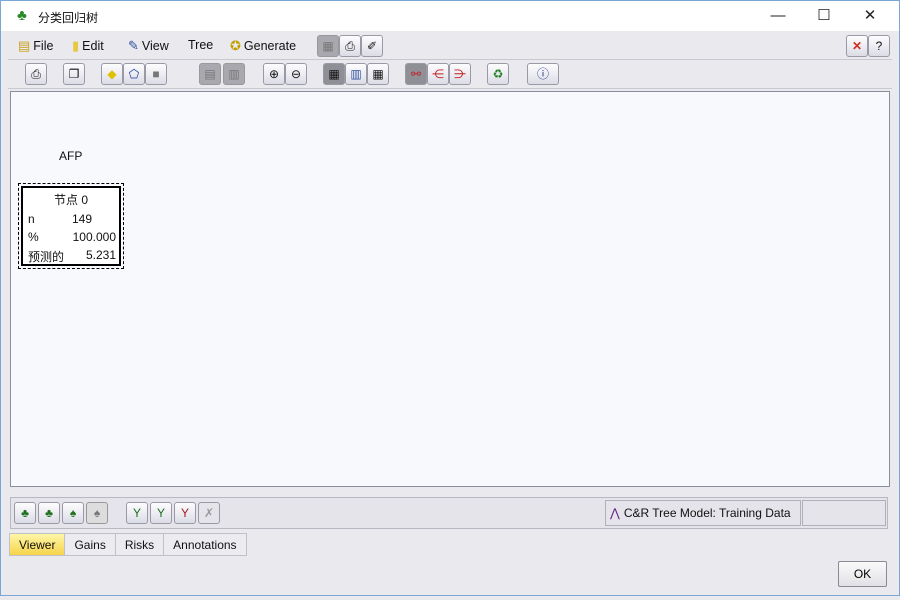 This screenshot has height=600, width=900. What do you see at coordinates (460, 74) in the screenshot?
I see `tree-right-left-icon: ⋺` at bounding box center [460, 74].